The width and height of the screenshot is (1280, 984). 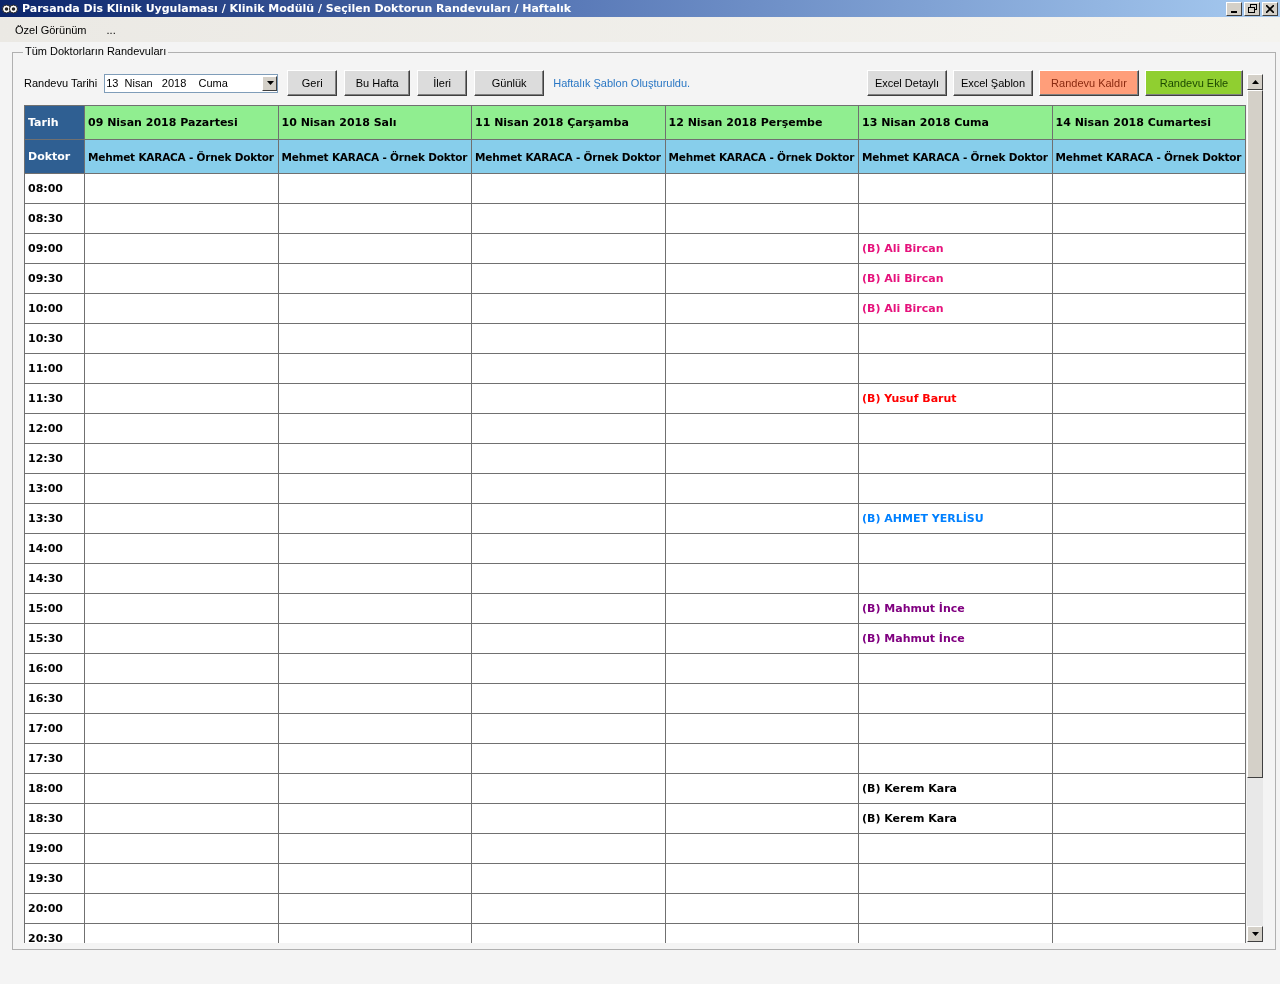 I want to click on time-cell: 14:00, so click(x=55, y=549).